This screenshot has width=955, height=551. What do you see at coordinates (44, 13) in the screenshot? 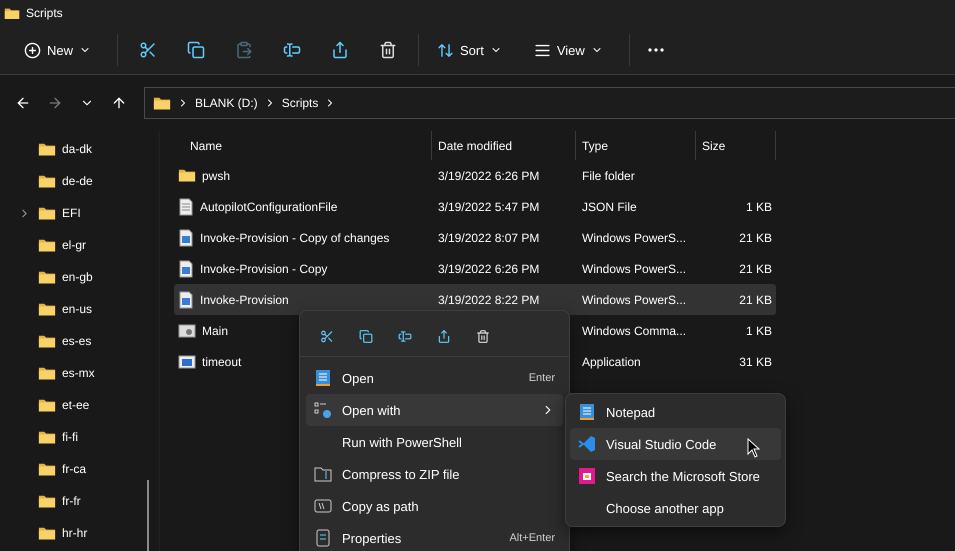
I see `window-title: Scripts` at bounding box center [44, 13].